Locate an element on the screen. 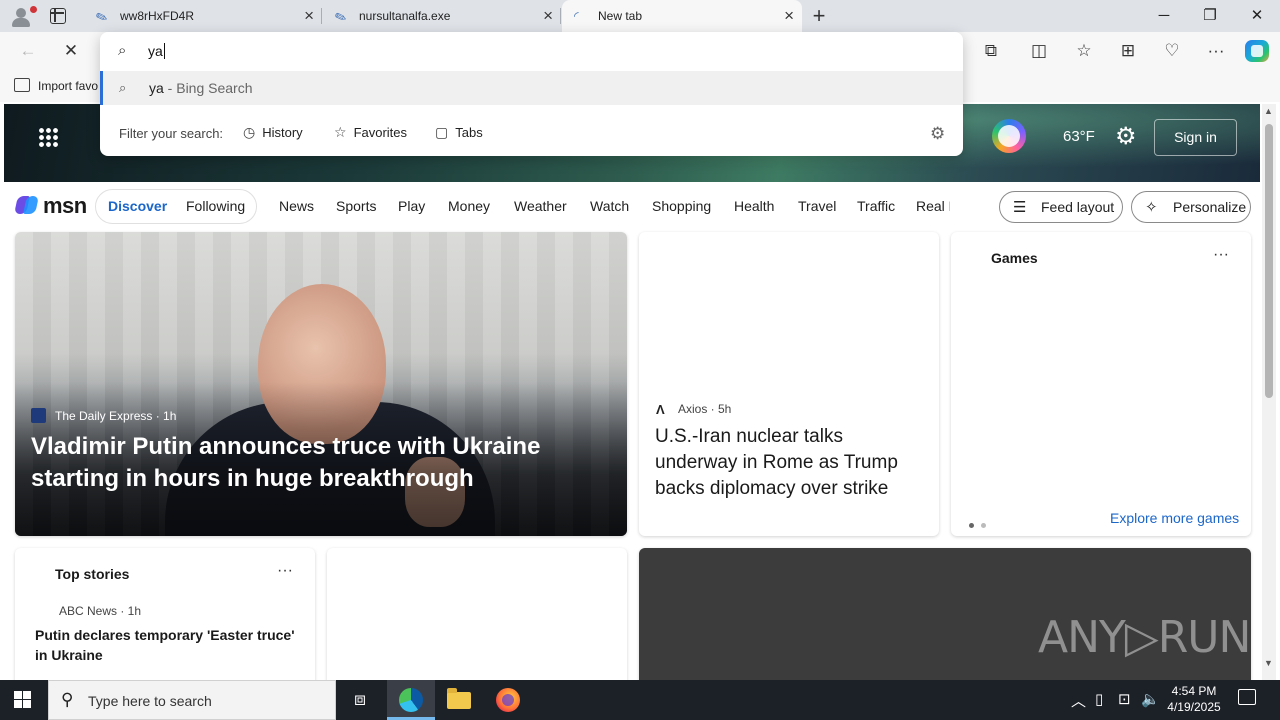 This screenshot has width=1280, height=720. scroll-up-arrow-icon: ▲ is located at coordinates (1268, 111).